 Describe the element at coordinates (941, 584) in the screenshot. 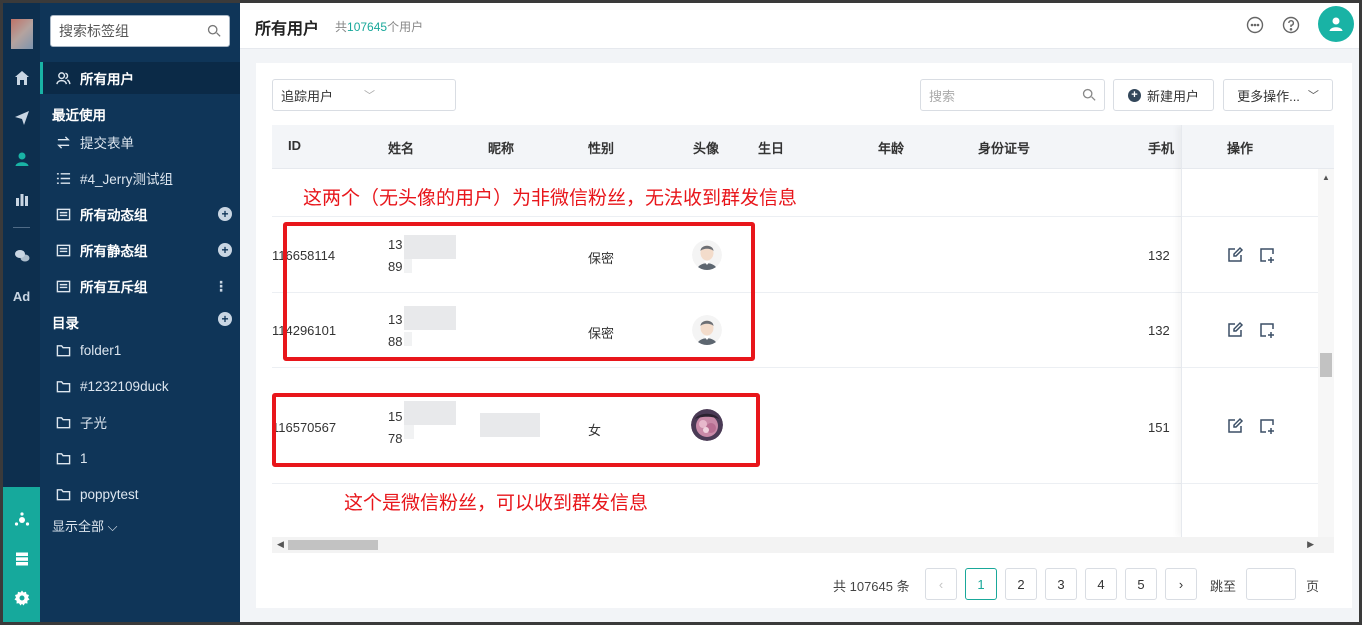

I see `prev-page-button: ‹` at that location.